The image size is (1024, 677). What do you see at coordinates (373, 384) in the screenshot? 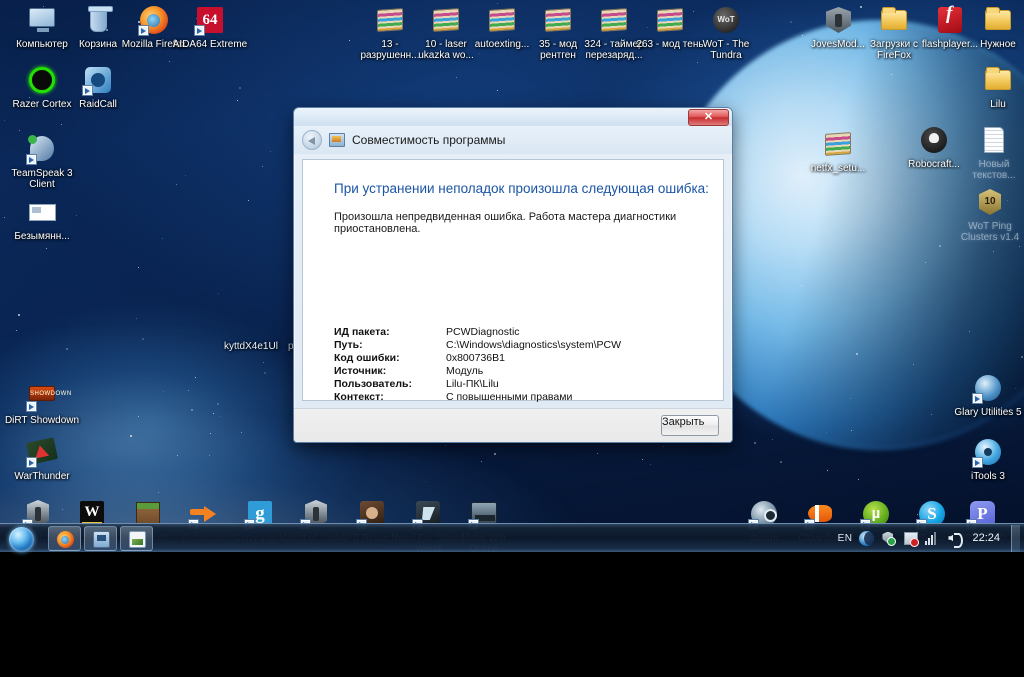
I see `detail-key: Пользователь:` at bounding box center [373, 384].